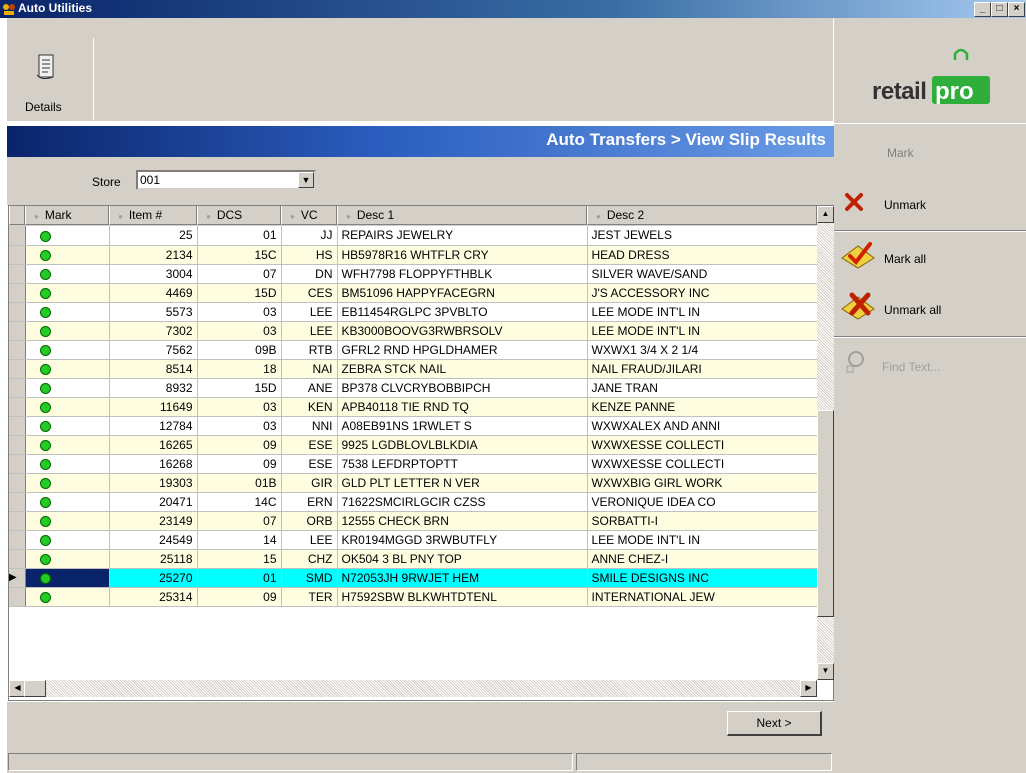 The image size is (1026, 773). I want to click on dcs-cell: 01B, so click(239, 483).